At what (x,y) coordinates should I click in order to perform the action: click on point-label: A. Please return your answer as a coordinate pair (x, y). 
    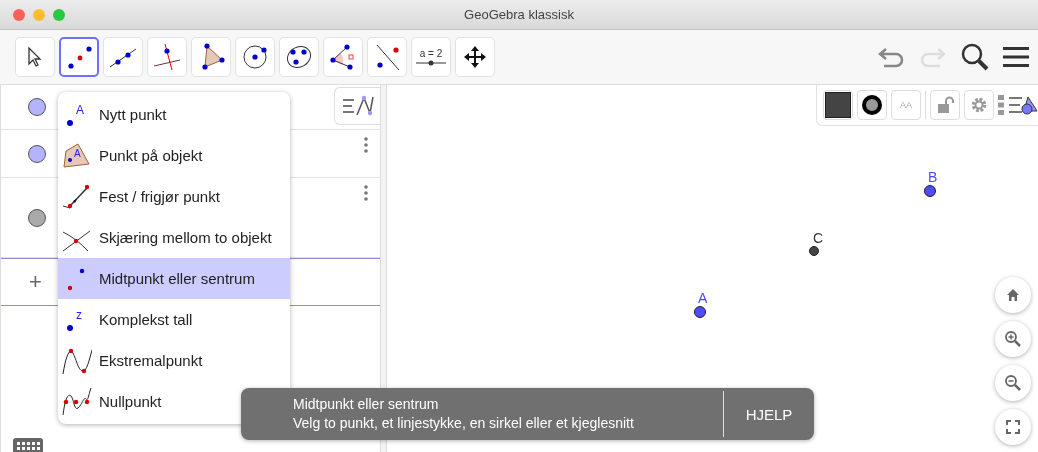
    Looking at the image, I should click on (703, 298).